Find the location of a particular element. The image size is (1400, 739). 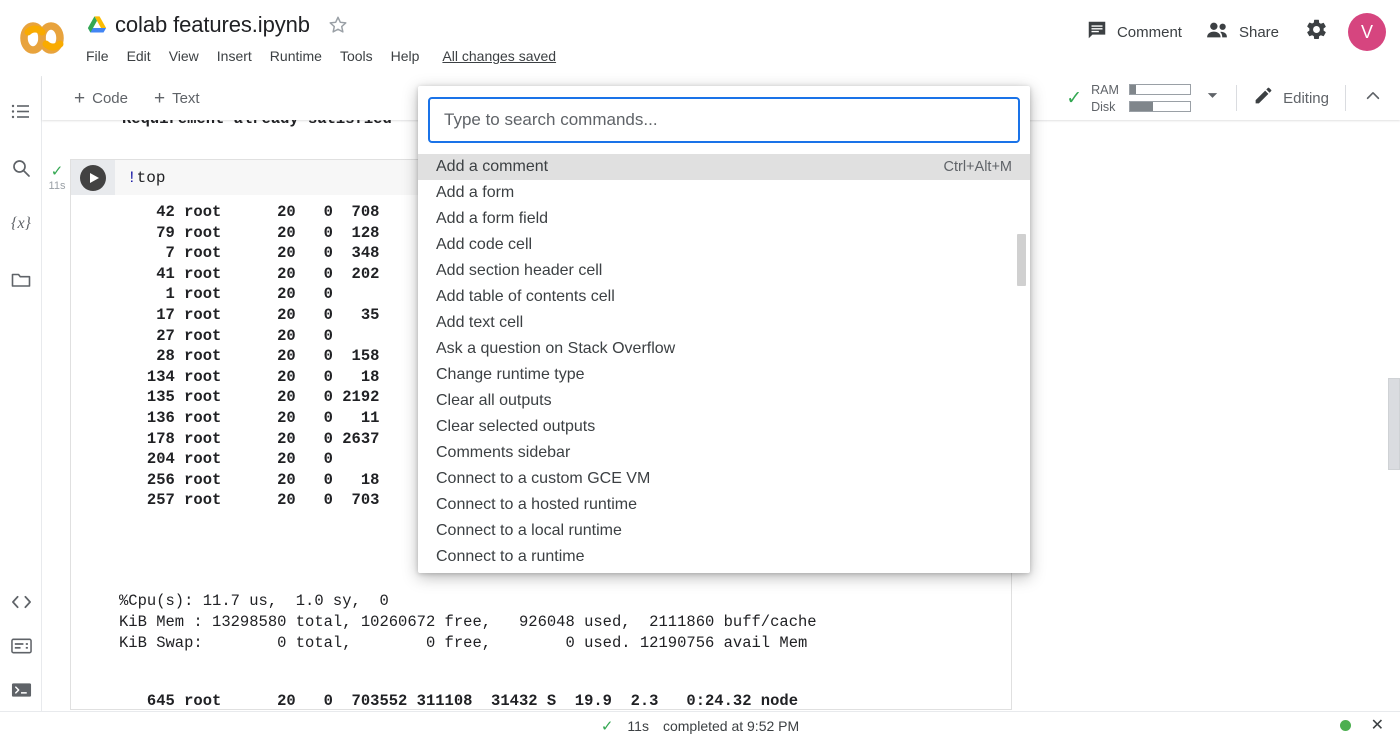

table-of-contents-icon is located at coordinates (21, 112).